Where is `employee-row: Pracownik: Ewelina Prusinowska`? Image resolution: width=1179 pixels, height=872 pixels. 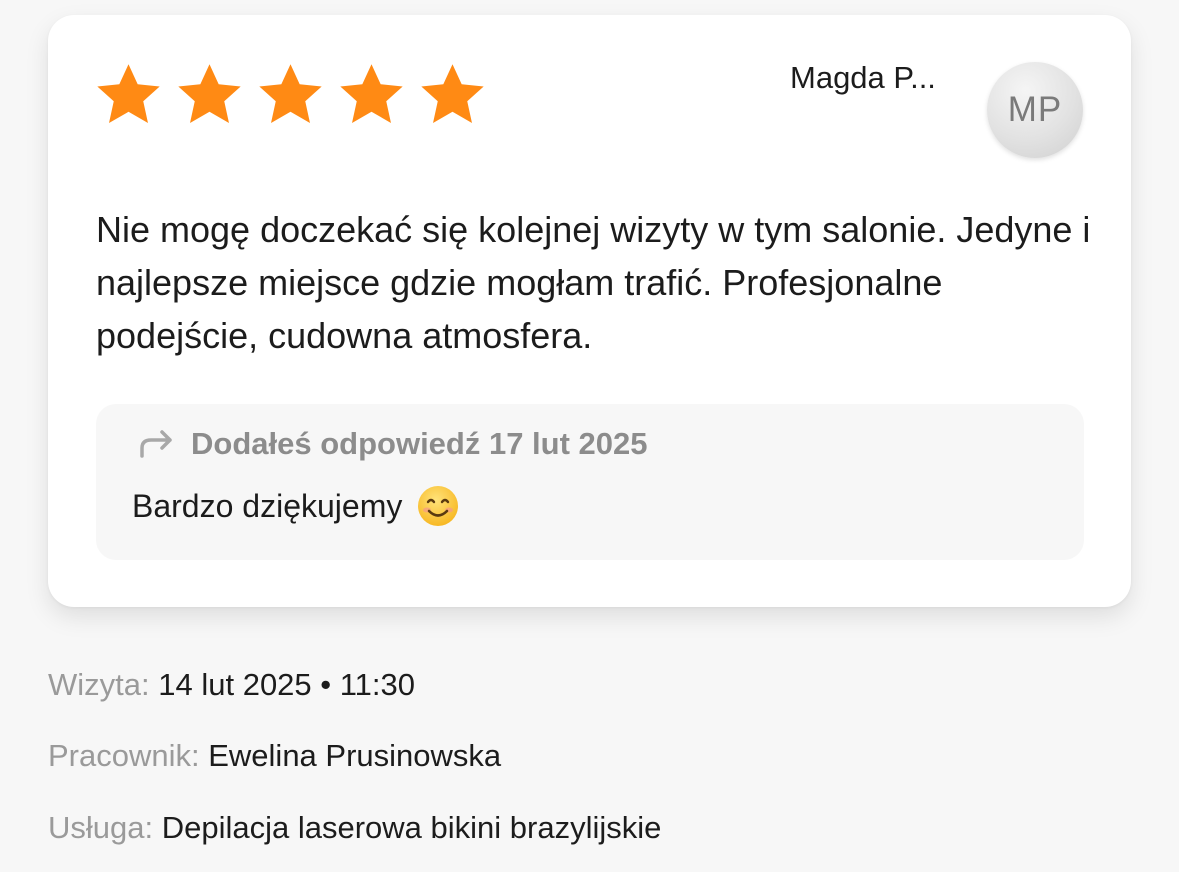 employee-row: Pracownik: Ewelina Prusinowska is located at coordinates (274, 756).